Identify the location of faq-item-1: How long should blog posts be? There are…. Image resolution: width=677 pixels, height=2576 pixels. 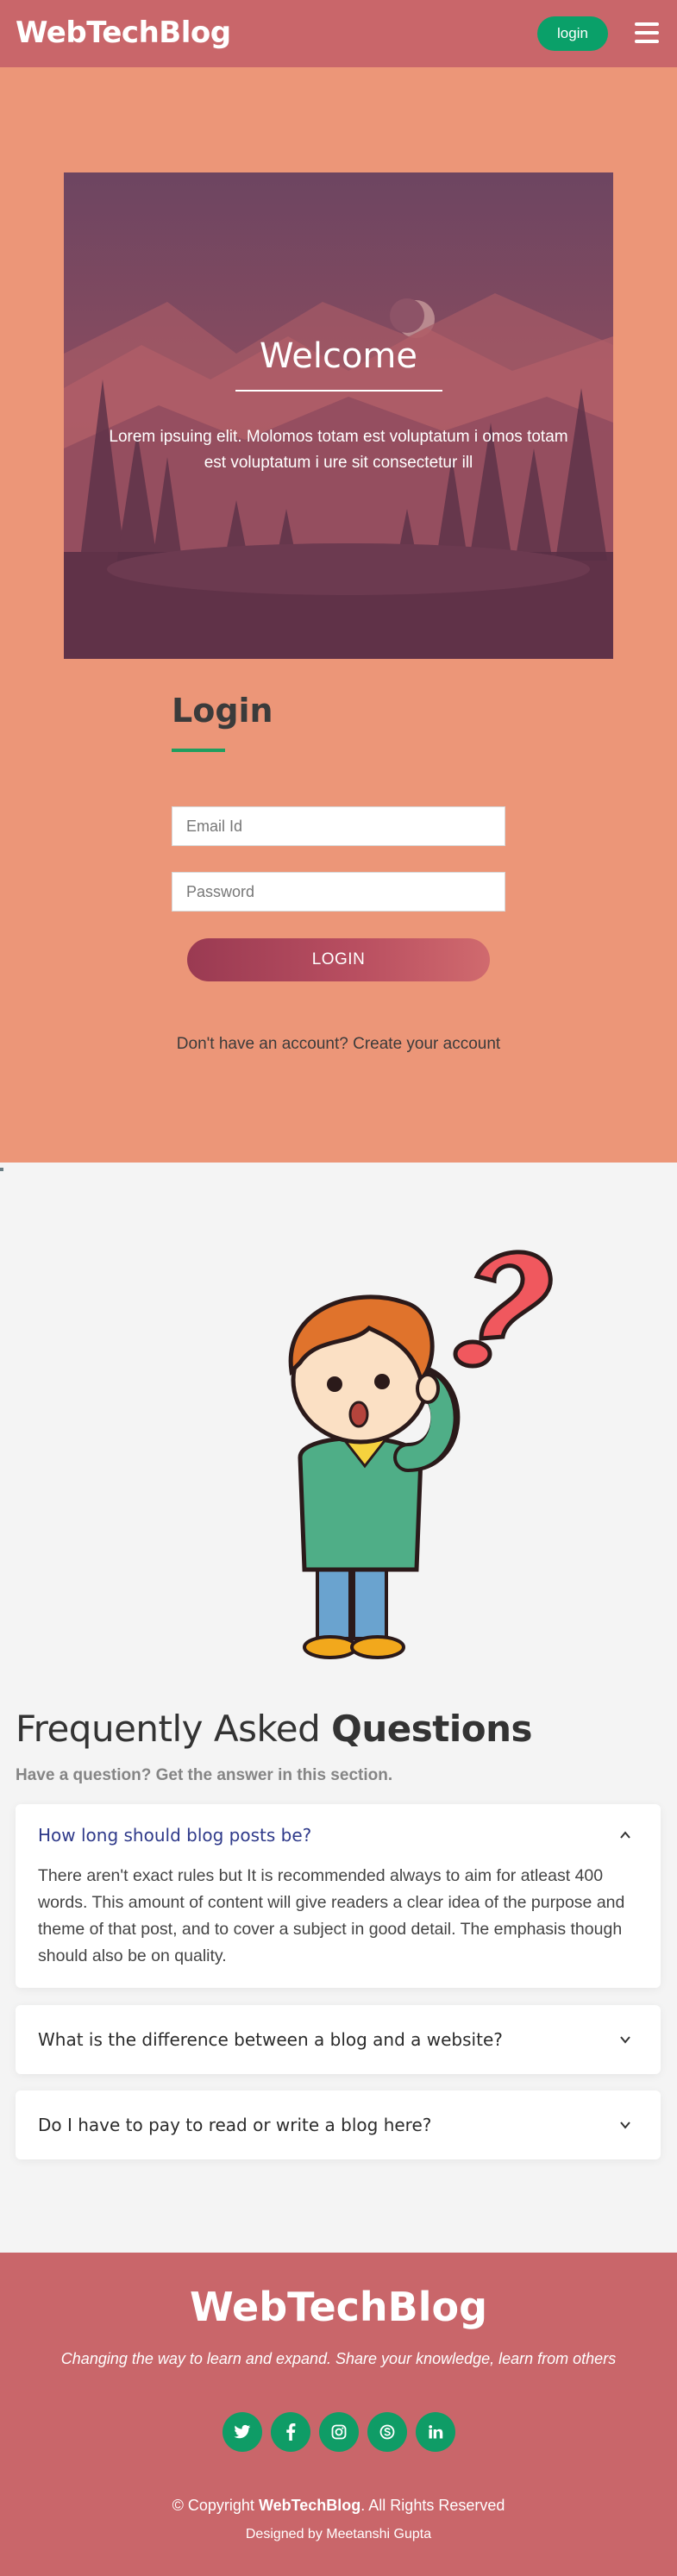
(338, 1896).